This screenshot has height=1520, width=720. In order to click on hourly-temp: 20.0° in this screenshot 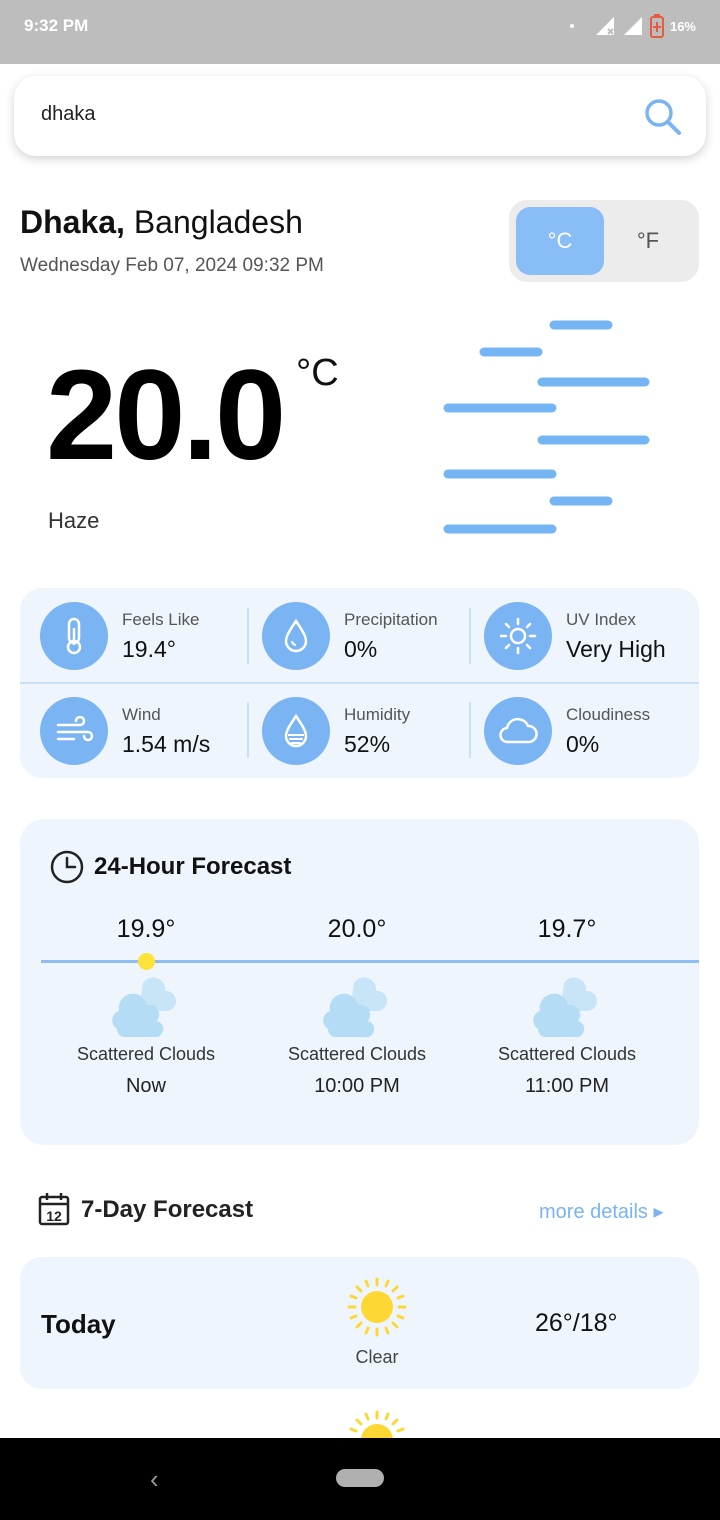, I will do `click(357, 929)`.